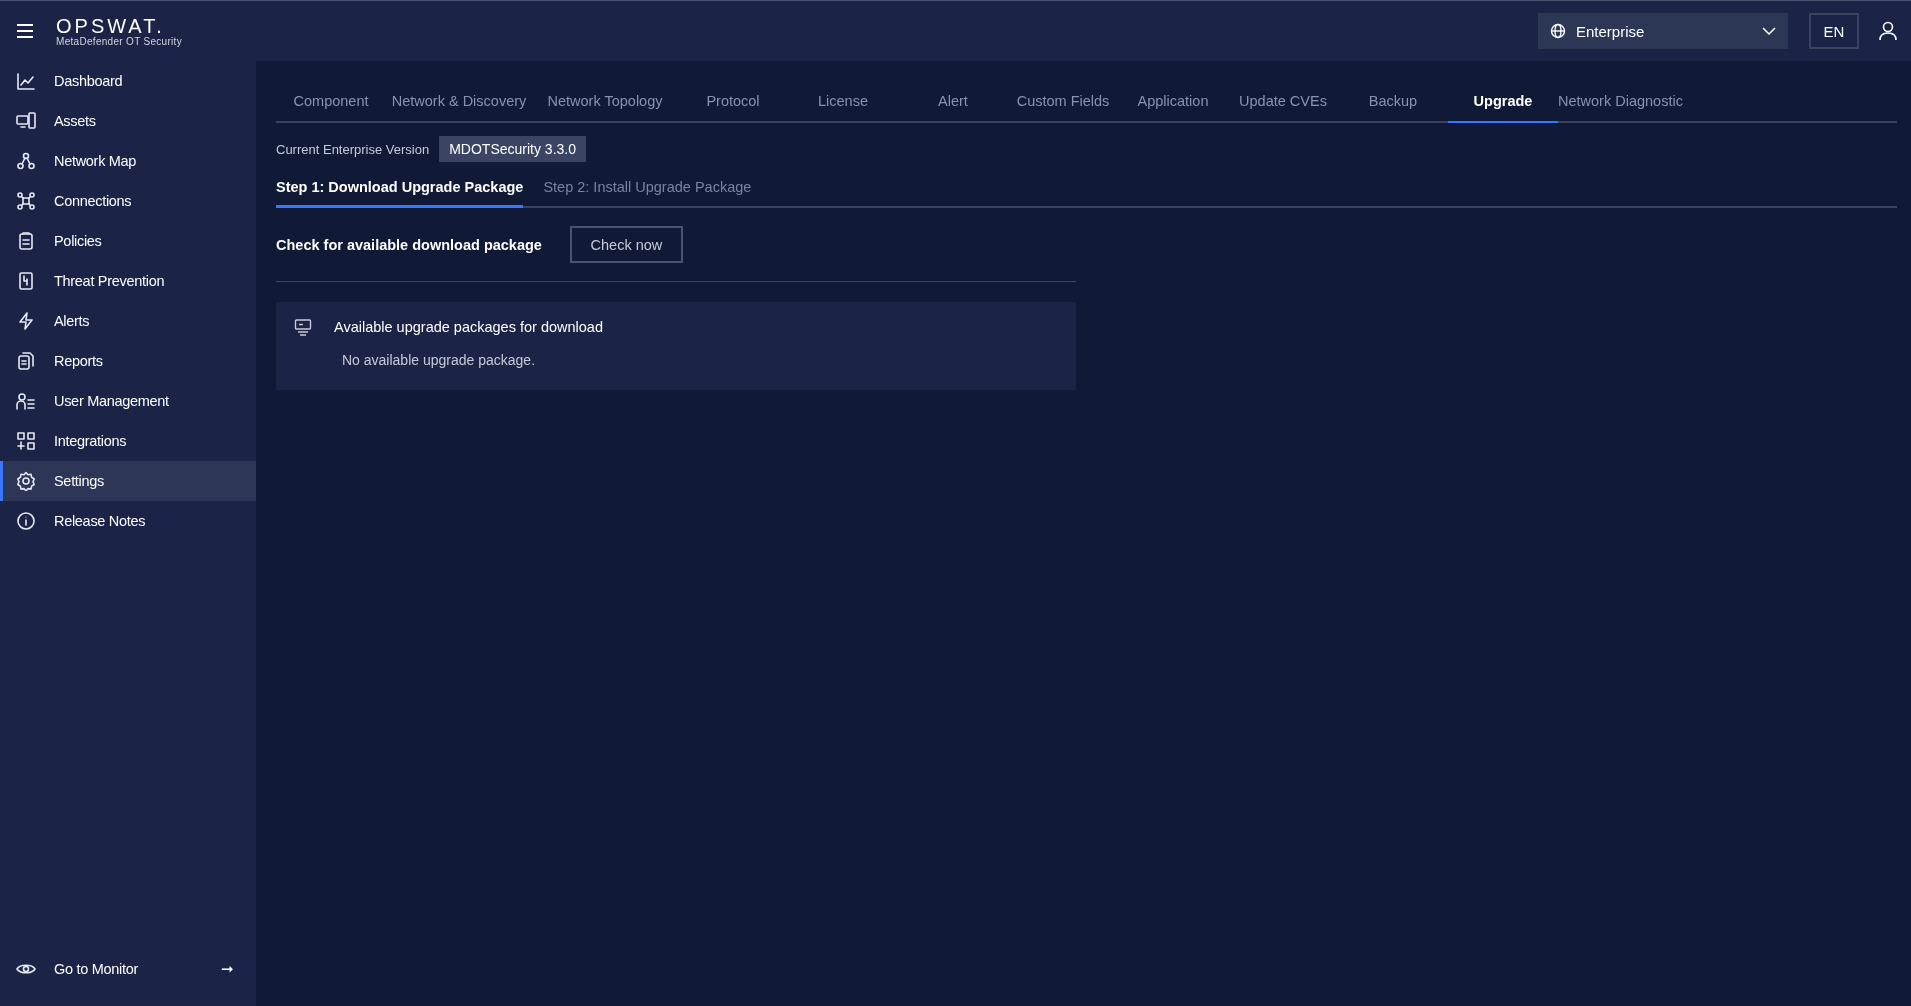 Image resolution: width=1911 pixels, height=1006 pixels. Describe the element at coordinates (119, 41) in the screenshot. I see `product-name: MetaDefender OT Security` at that location.